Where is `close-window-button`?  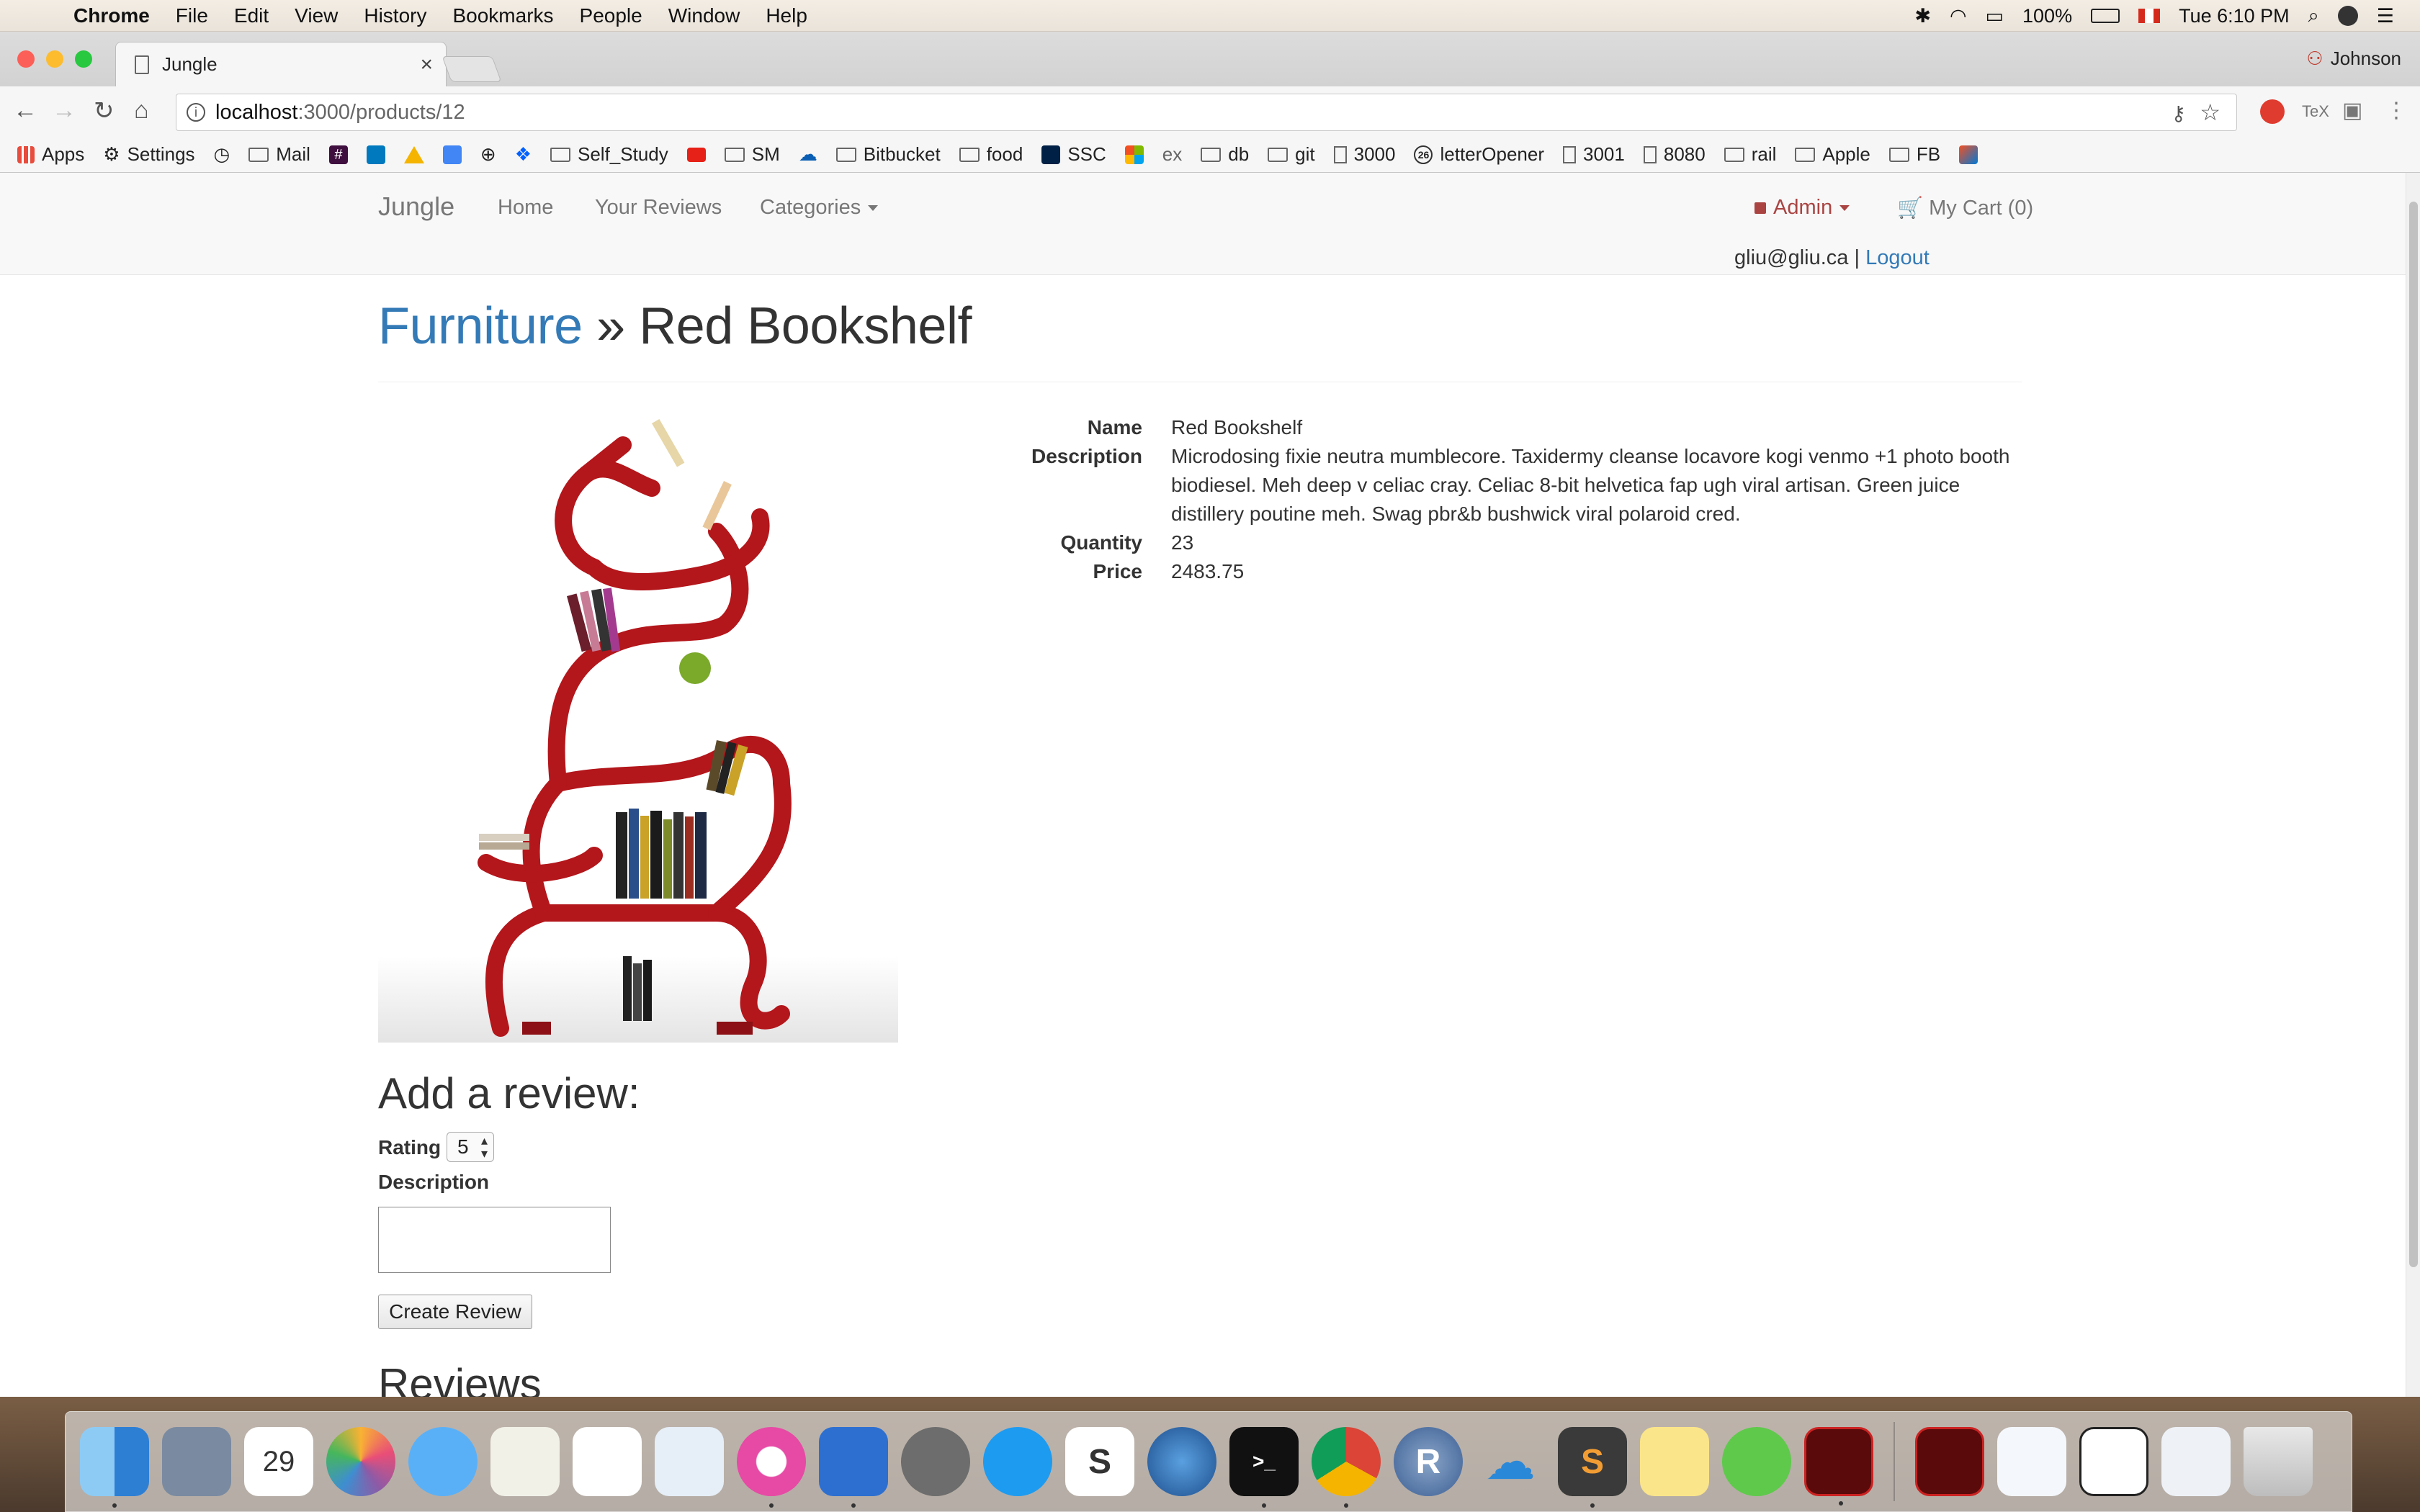 close-window-button is located at coordinates (26, 59).